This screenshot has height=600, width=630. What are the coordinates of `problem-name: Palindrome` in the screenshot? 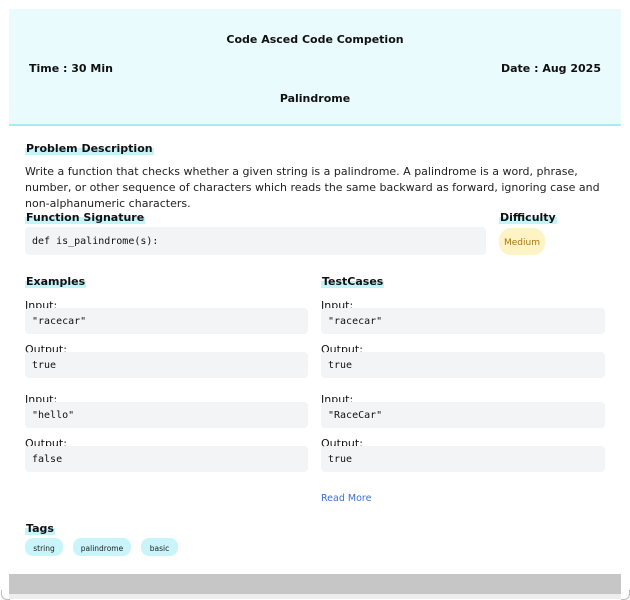 It's located at (315, 98).